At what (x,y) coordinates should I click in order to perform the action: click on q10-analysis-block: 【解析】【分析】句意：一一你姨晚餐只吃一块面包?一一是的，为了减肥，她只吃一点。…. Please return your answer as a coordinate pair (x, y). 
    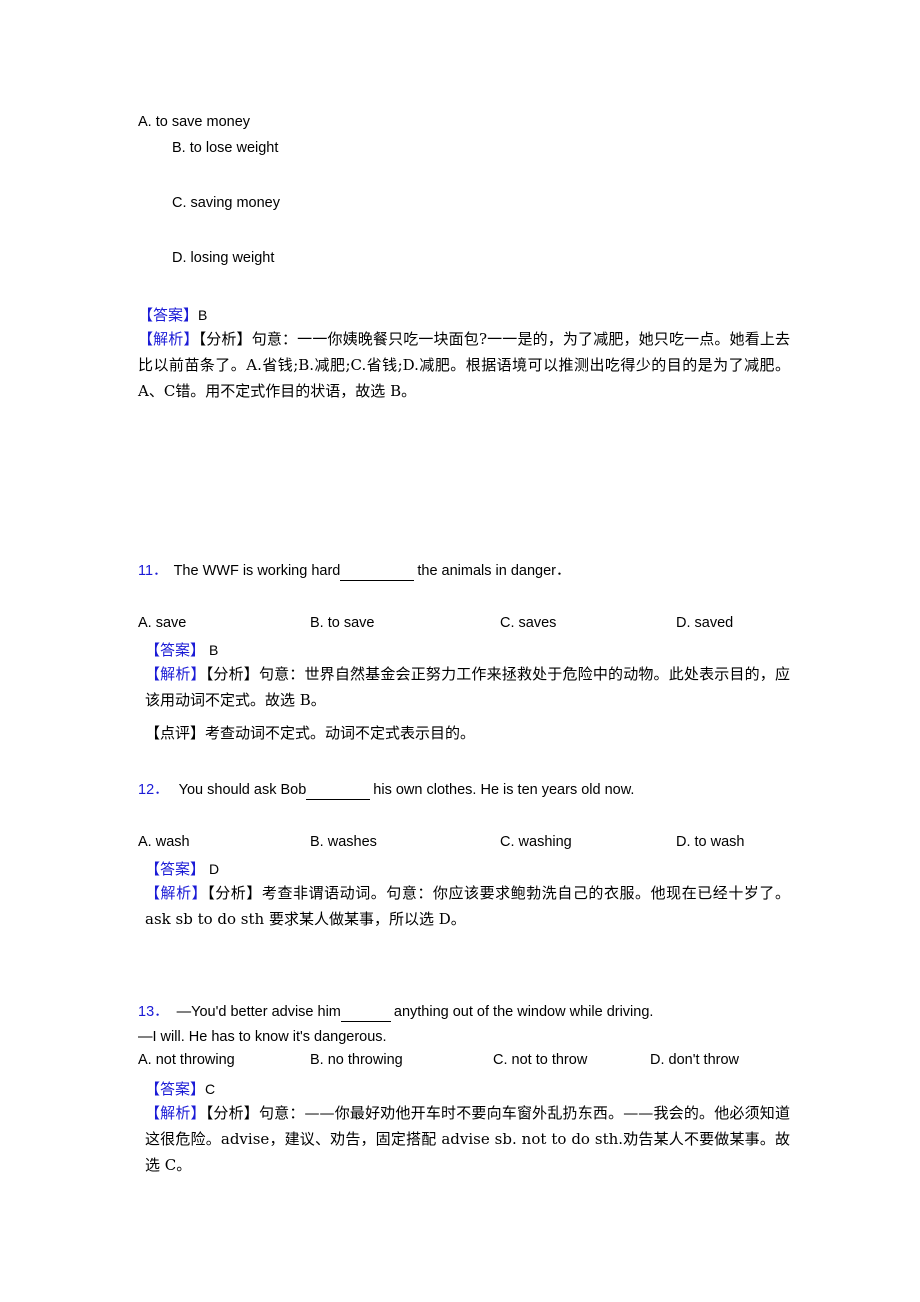
    Looking at the image, I should click on (464, 365).